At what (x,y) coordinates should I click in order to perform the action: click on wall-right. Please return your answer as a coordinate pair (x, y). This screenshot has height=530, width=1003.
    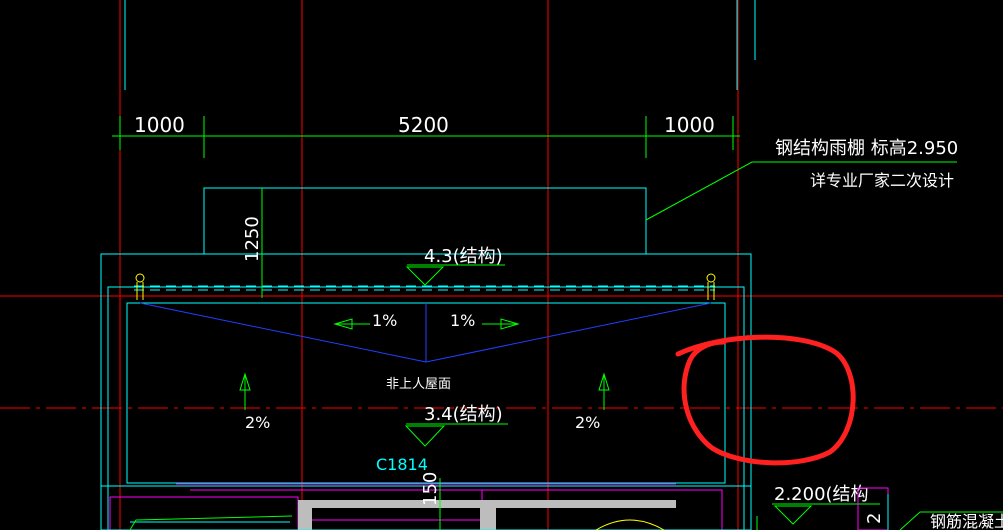
    Looking at the image, I should click on (488, 515).